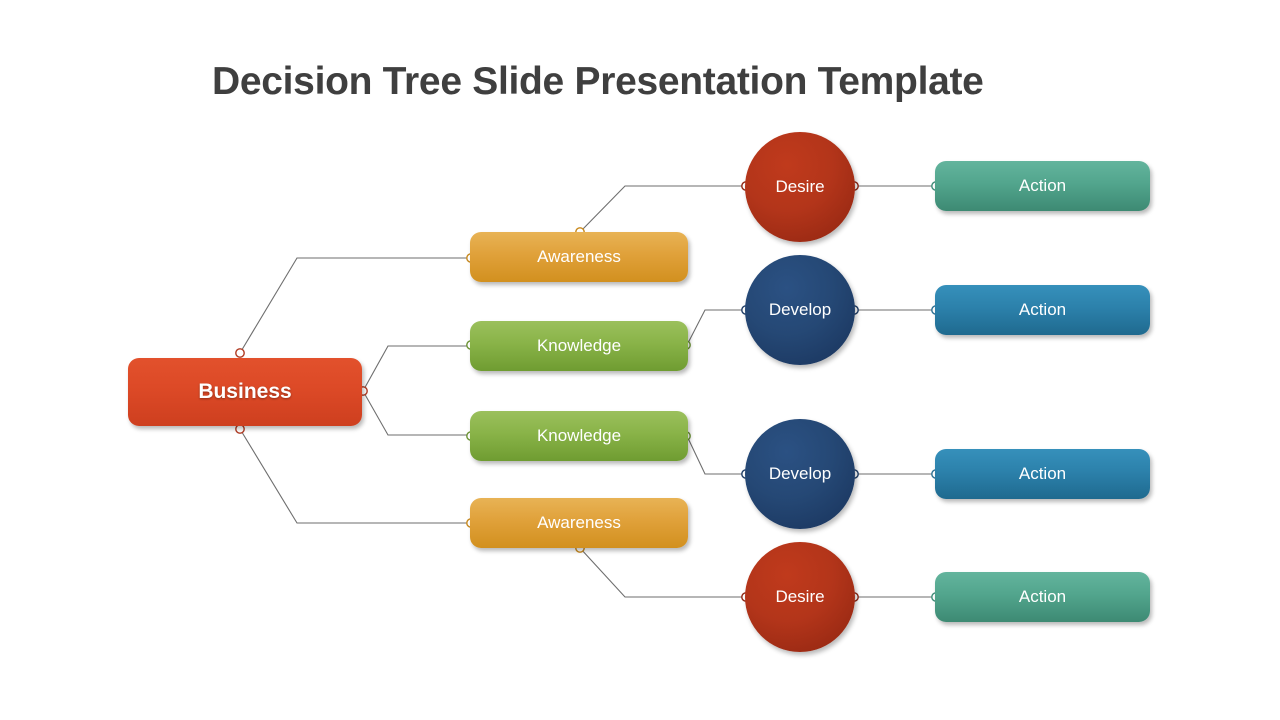 The image size is (1280, 720). What do you see at coordinates (579, 436) in the screenshot?
I see `node-middle-knowledge-3: Knowledge` at bounding box center [579, 436].